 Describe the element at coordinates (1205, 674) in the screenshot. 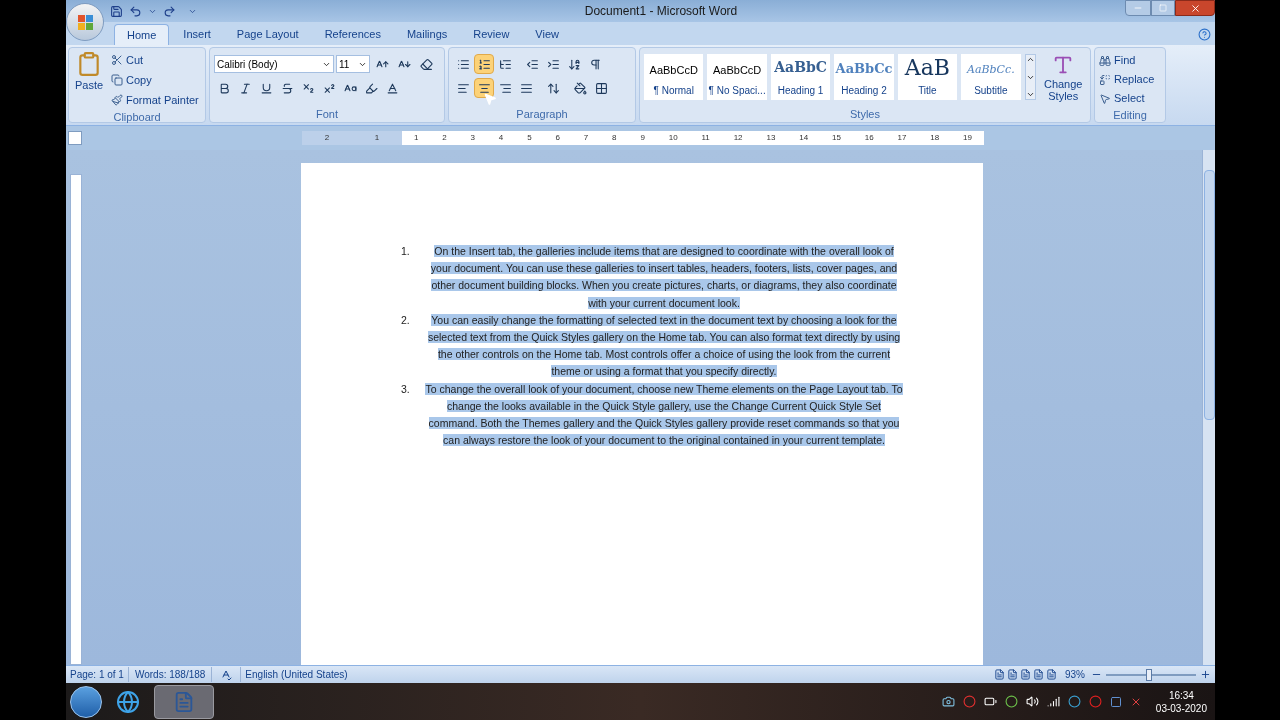

I see `zoom-in-icon` at that location.